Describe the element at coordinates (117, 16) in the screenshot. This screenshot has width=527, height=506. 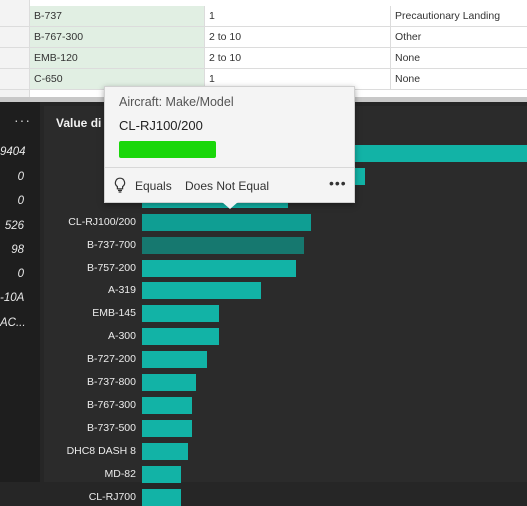
I see `cell-model: B-737` at that location.